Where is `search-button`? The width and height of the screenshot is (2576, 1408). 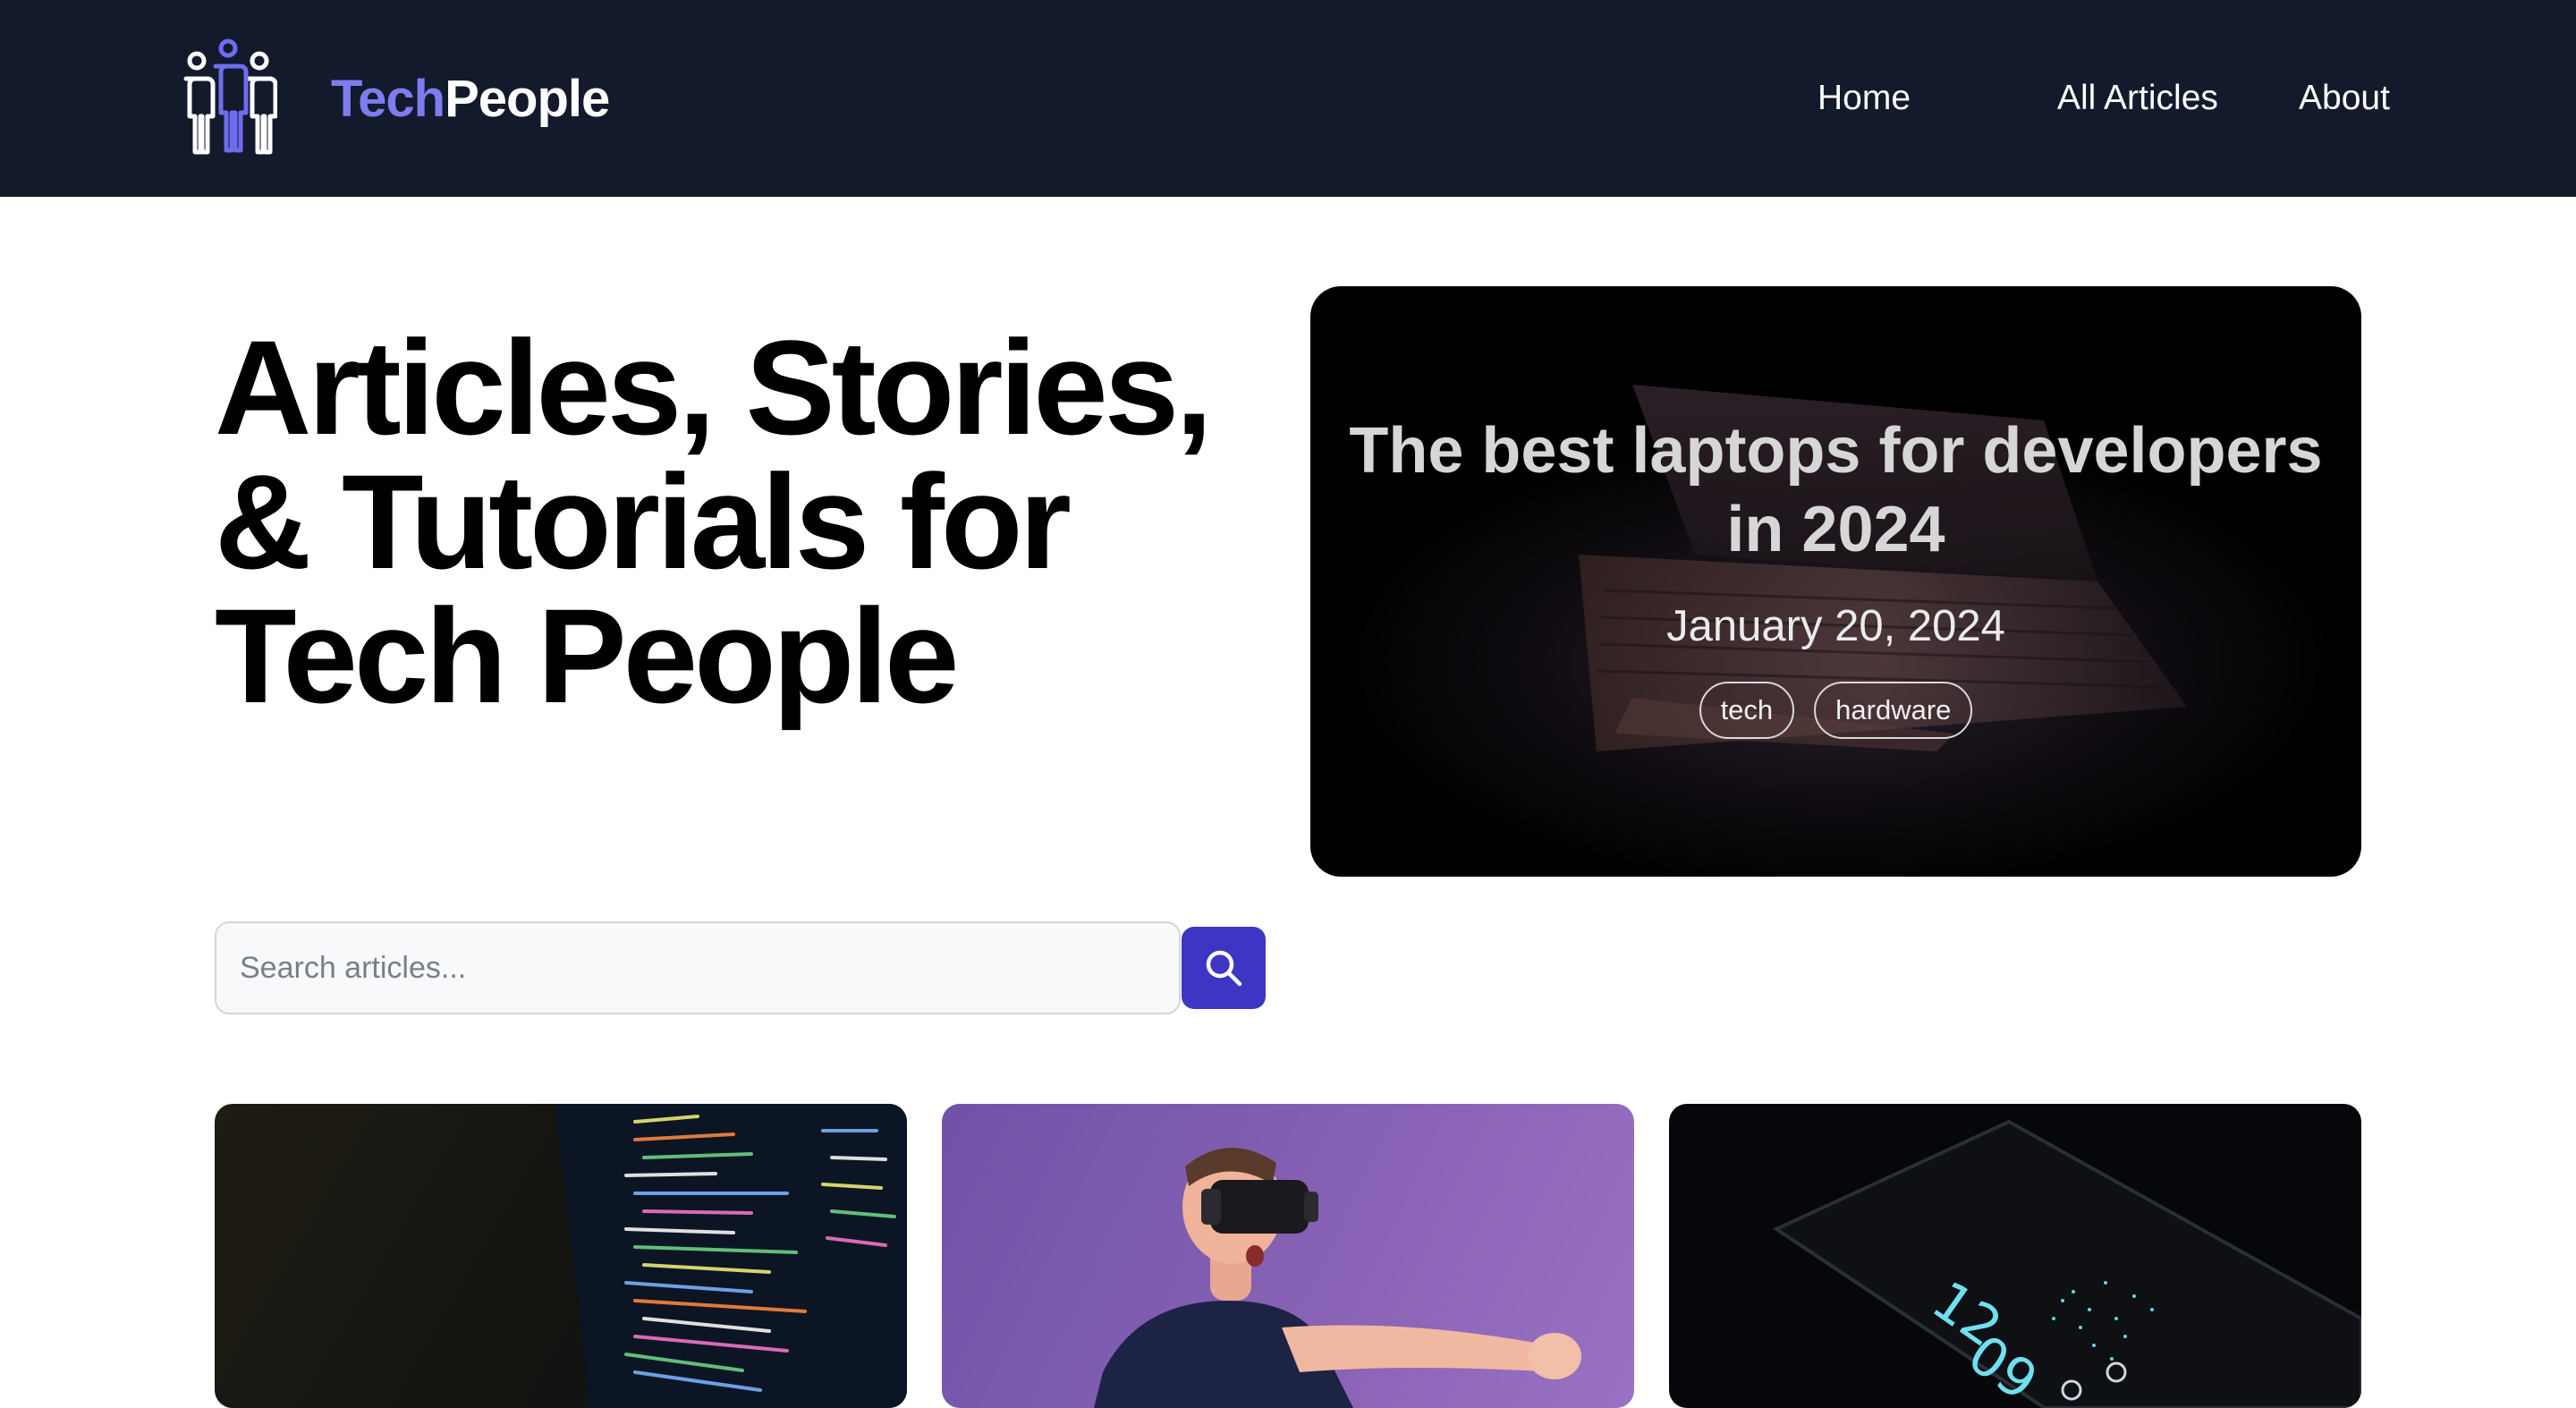
search-button is located at coordinates (1224, 968).